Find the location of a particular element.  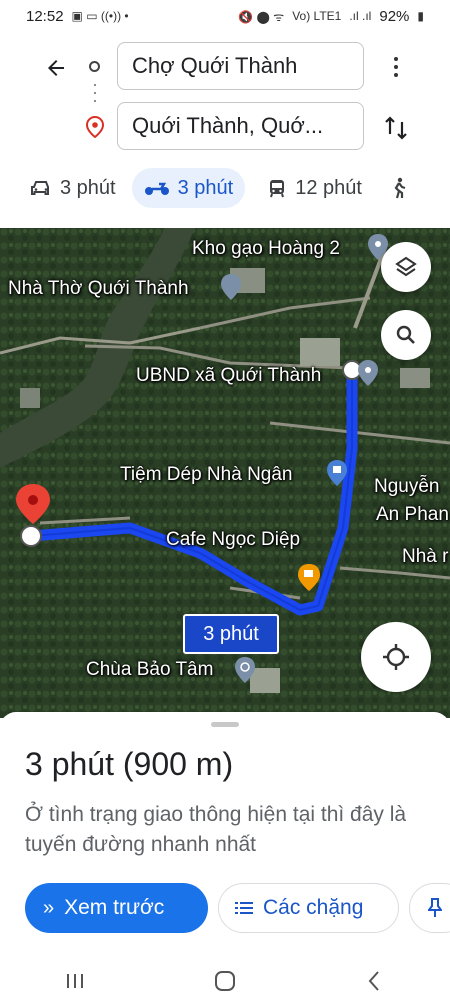

swap-button is located at coordinates (396, 128).